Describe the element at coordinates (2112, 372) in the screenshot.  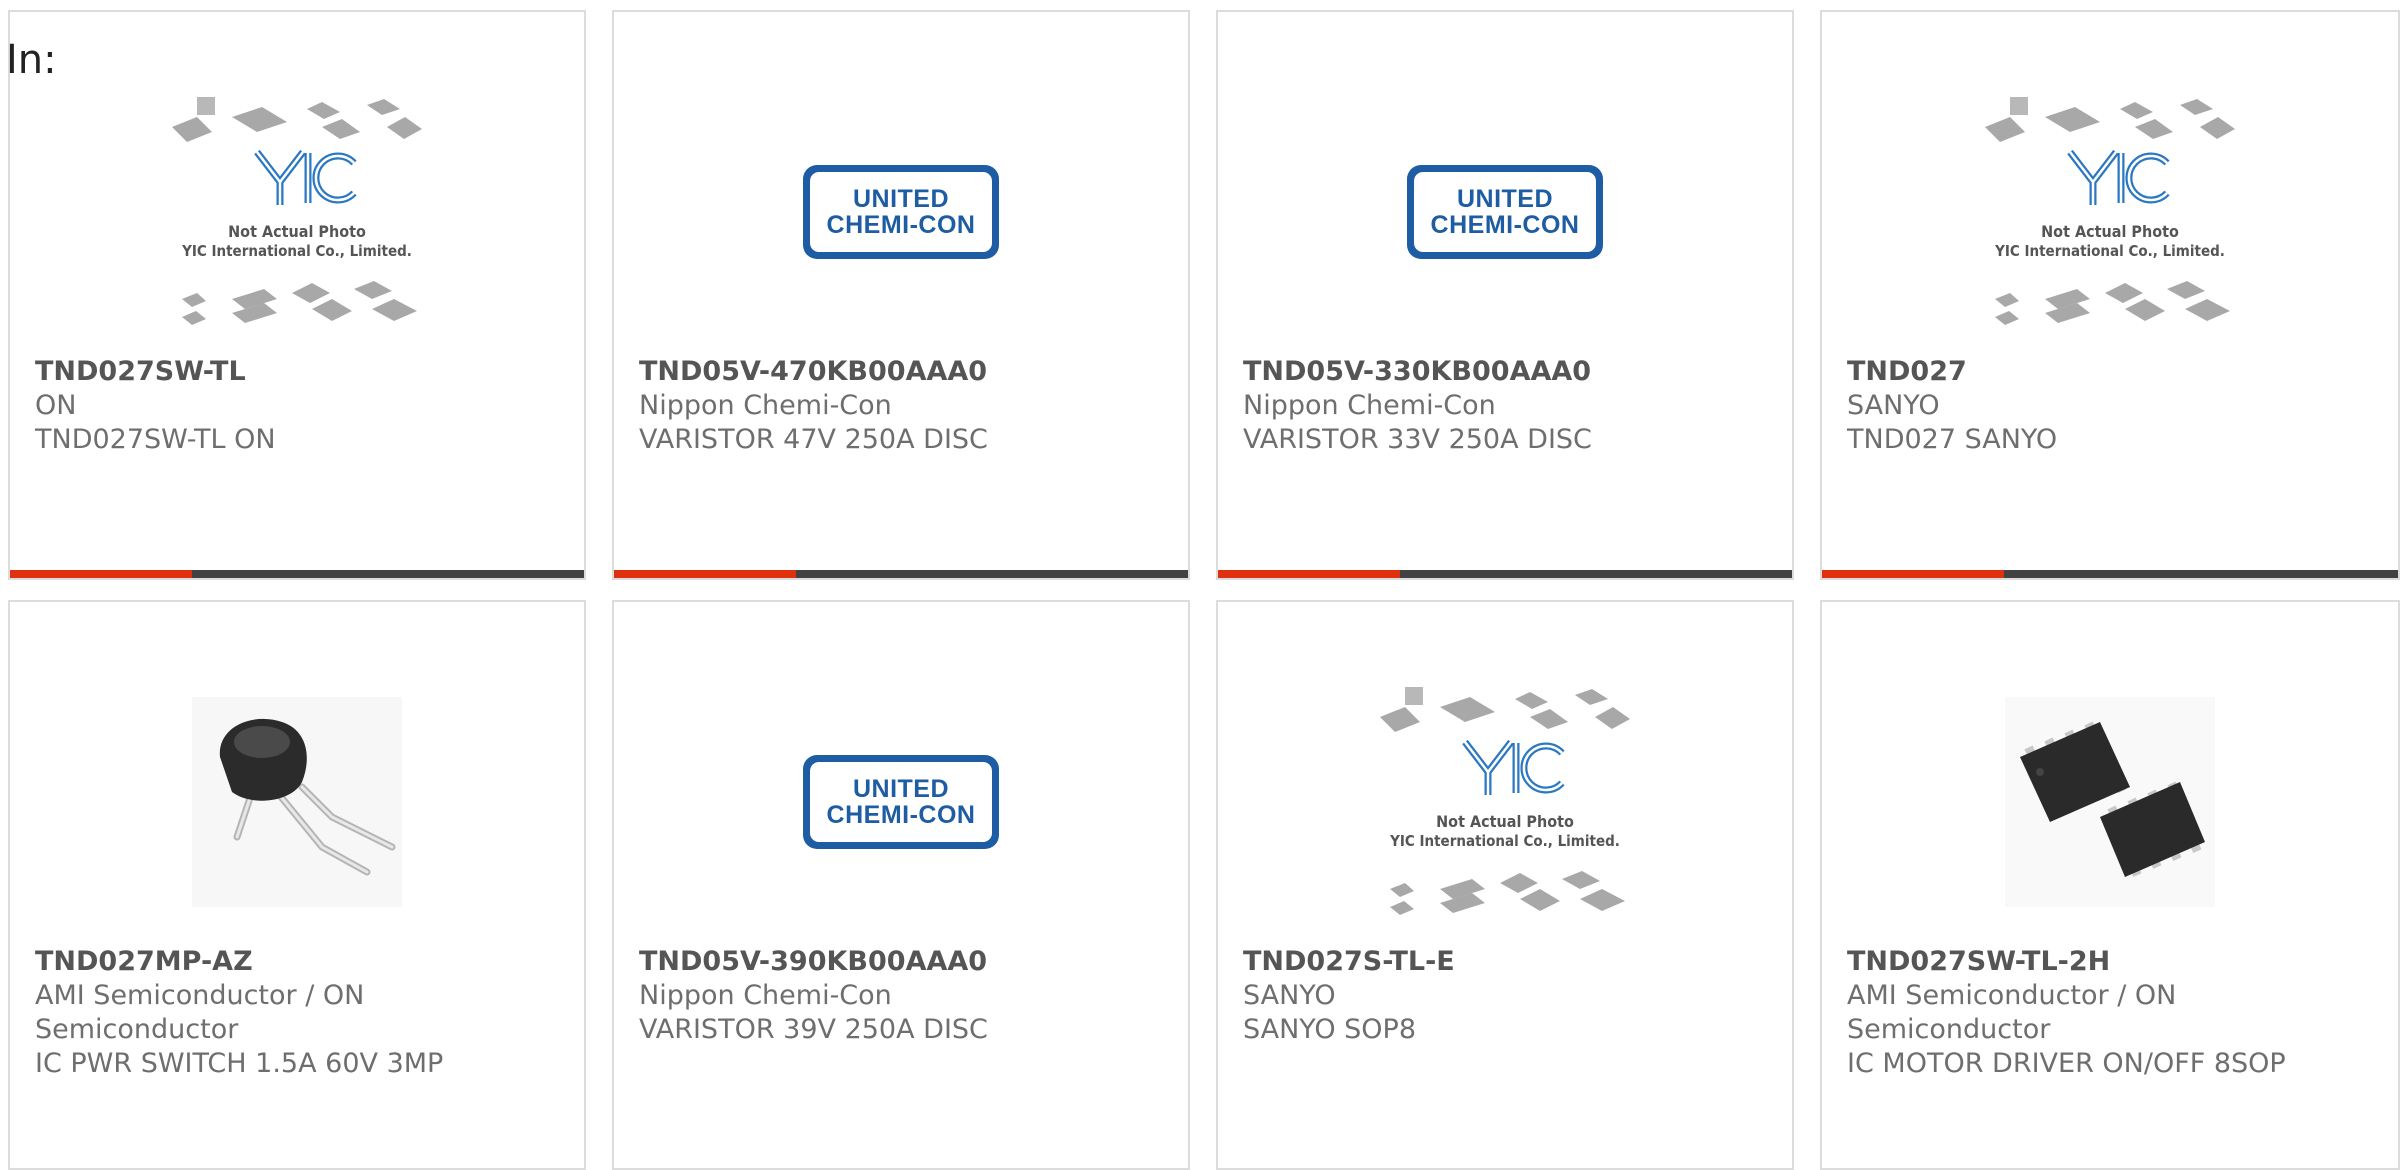
I see `part-number: TND027` at that location.